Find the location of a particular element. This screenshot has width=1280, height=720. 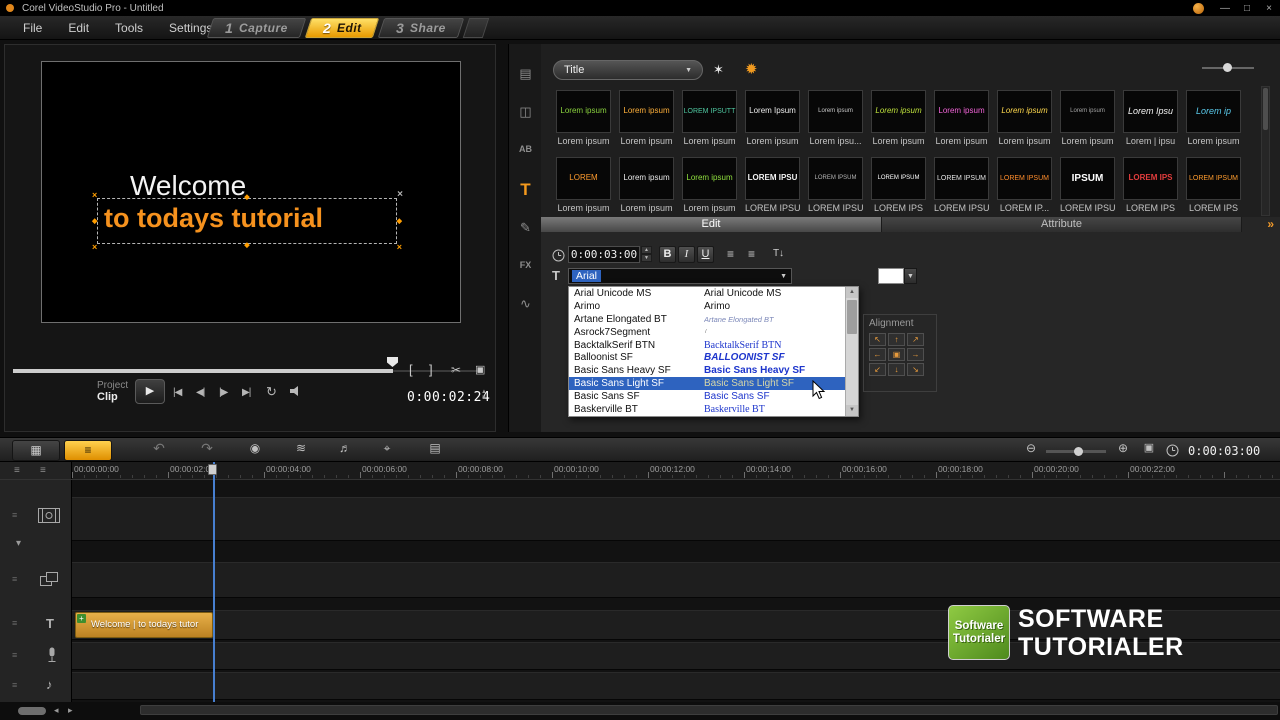

title-thumbnail: LOREM IPSUM LOREM IPS is located at coordinates (1213, 185).